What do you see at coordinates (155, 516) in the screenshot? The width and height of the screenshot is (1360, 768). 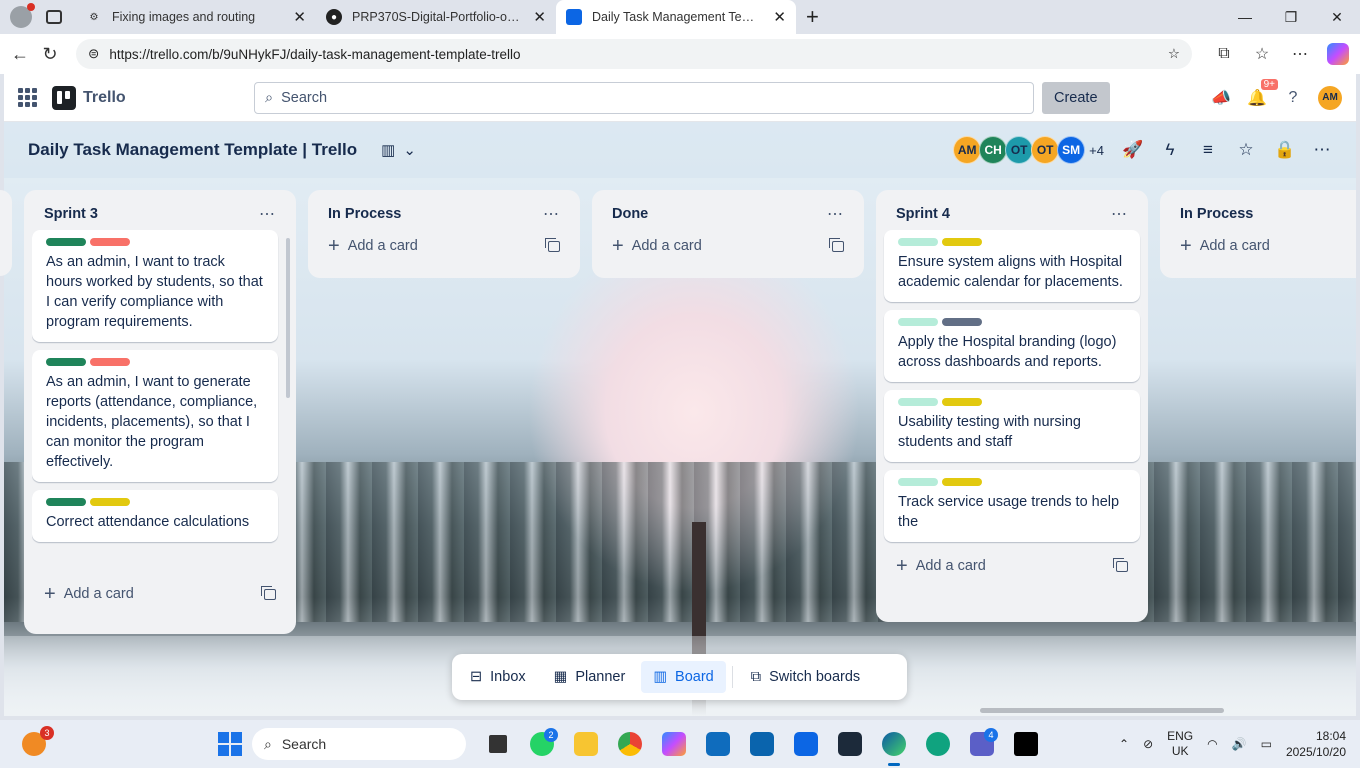 I see `card: Correct attendance calculations` at bounding box center [155, 516].